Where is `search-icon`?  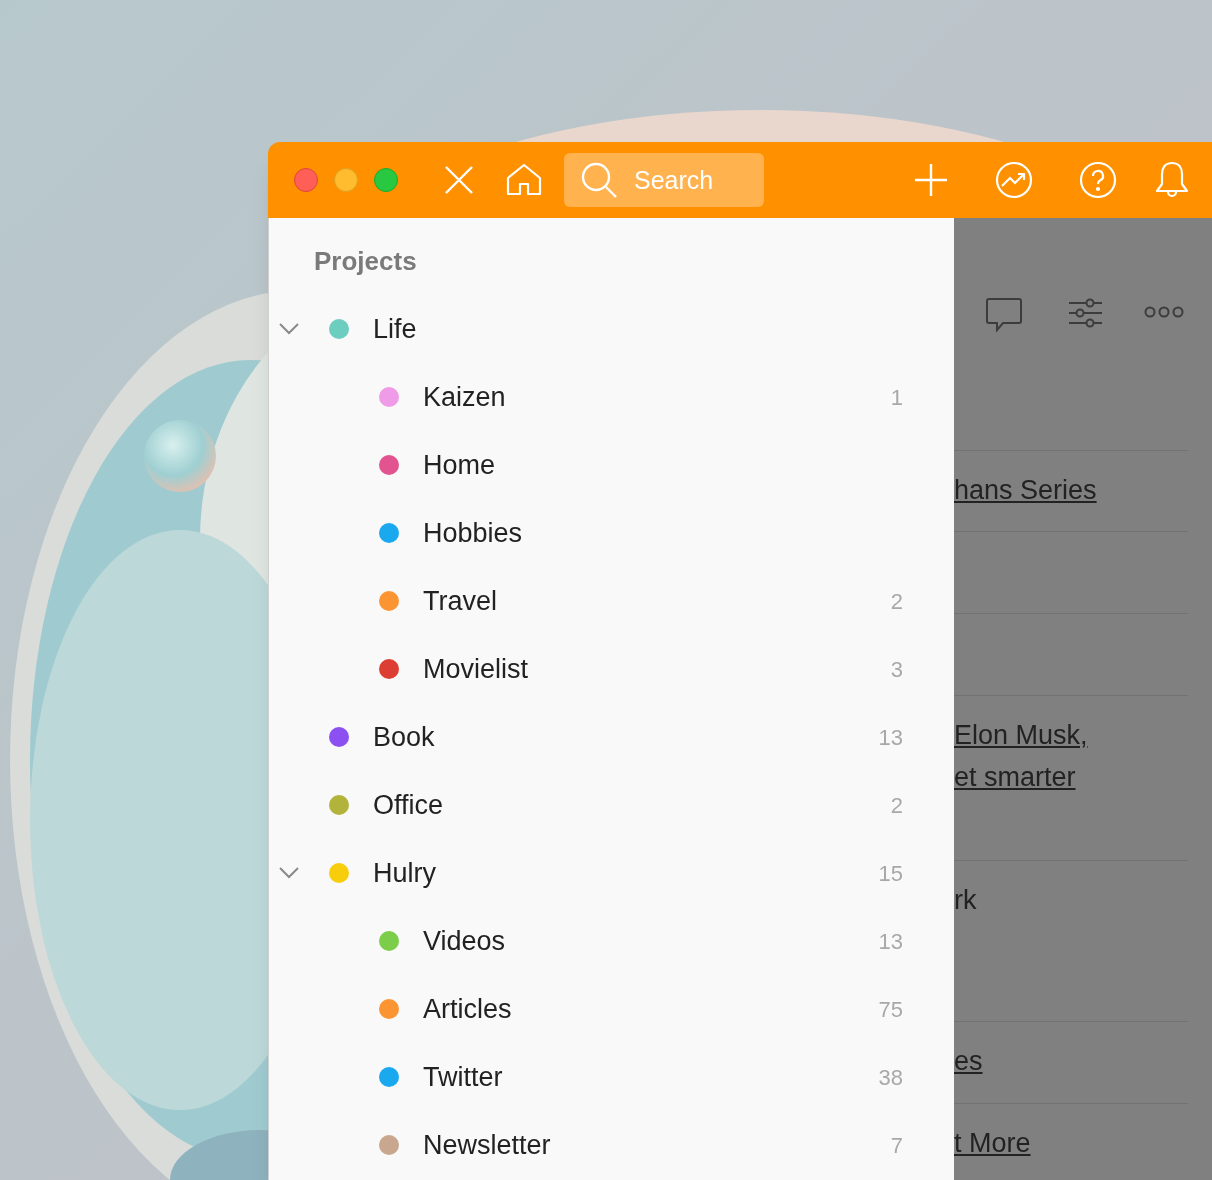 search-icon is located at coordinates (599, 180).